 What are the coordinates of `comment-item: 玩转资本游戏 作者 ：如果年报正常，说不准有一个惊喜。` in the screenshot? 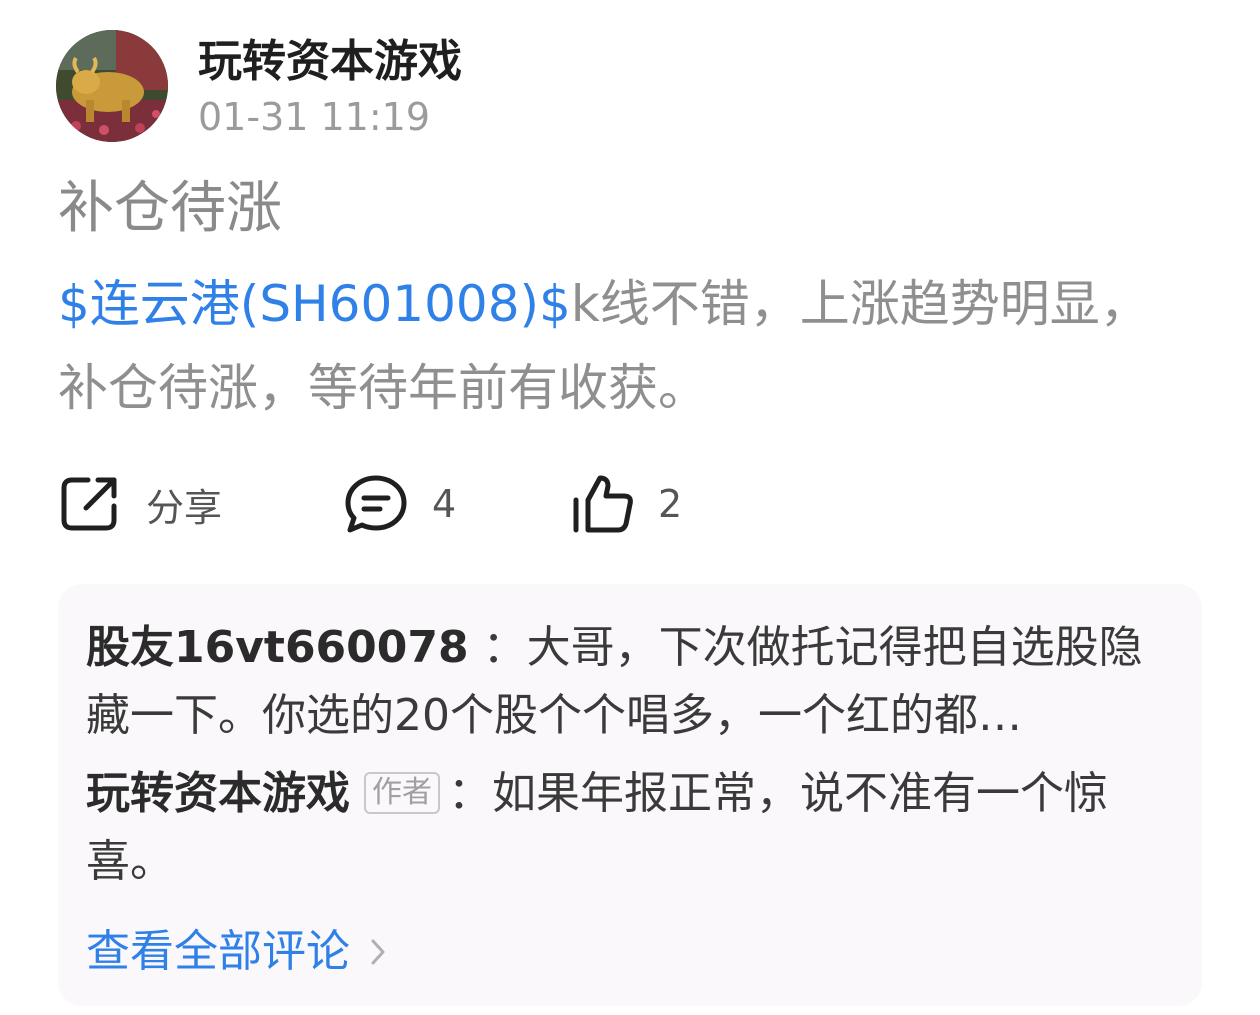 It's located at (631, 828).